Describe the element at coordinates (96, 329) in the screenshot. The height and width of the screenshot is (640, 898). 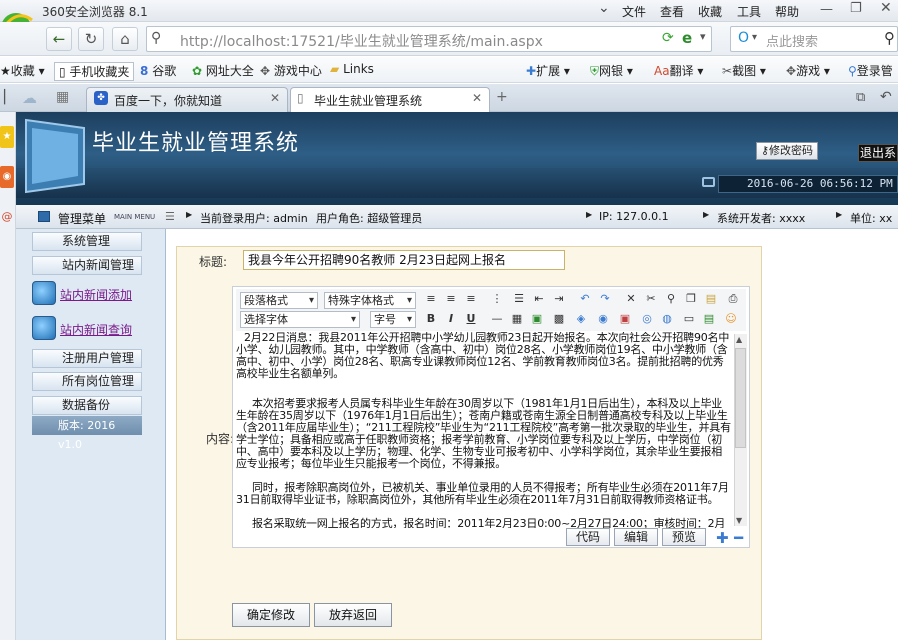
I see `sidebar-link-news-query: 站内新闻查询` at that location.